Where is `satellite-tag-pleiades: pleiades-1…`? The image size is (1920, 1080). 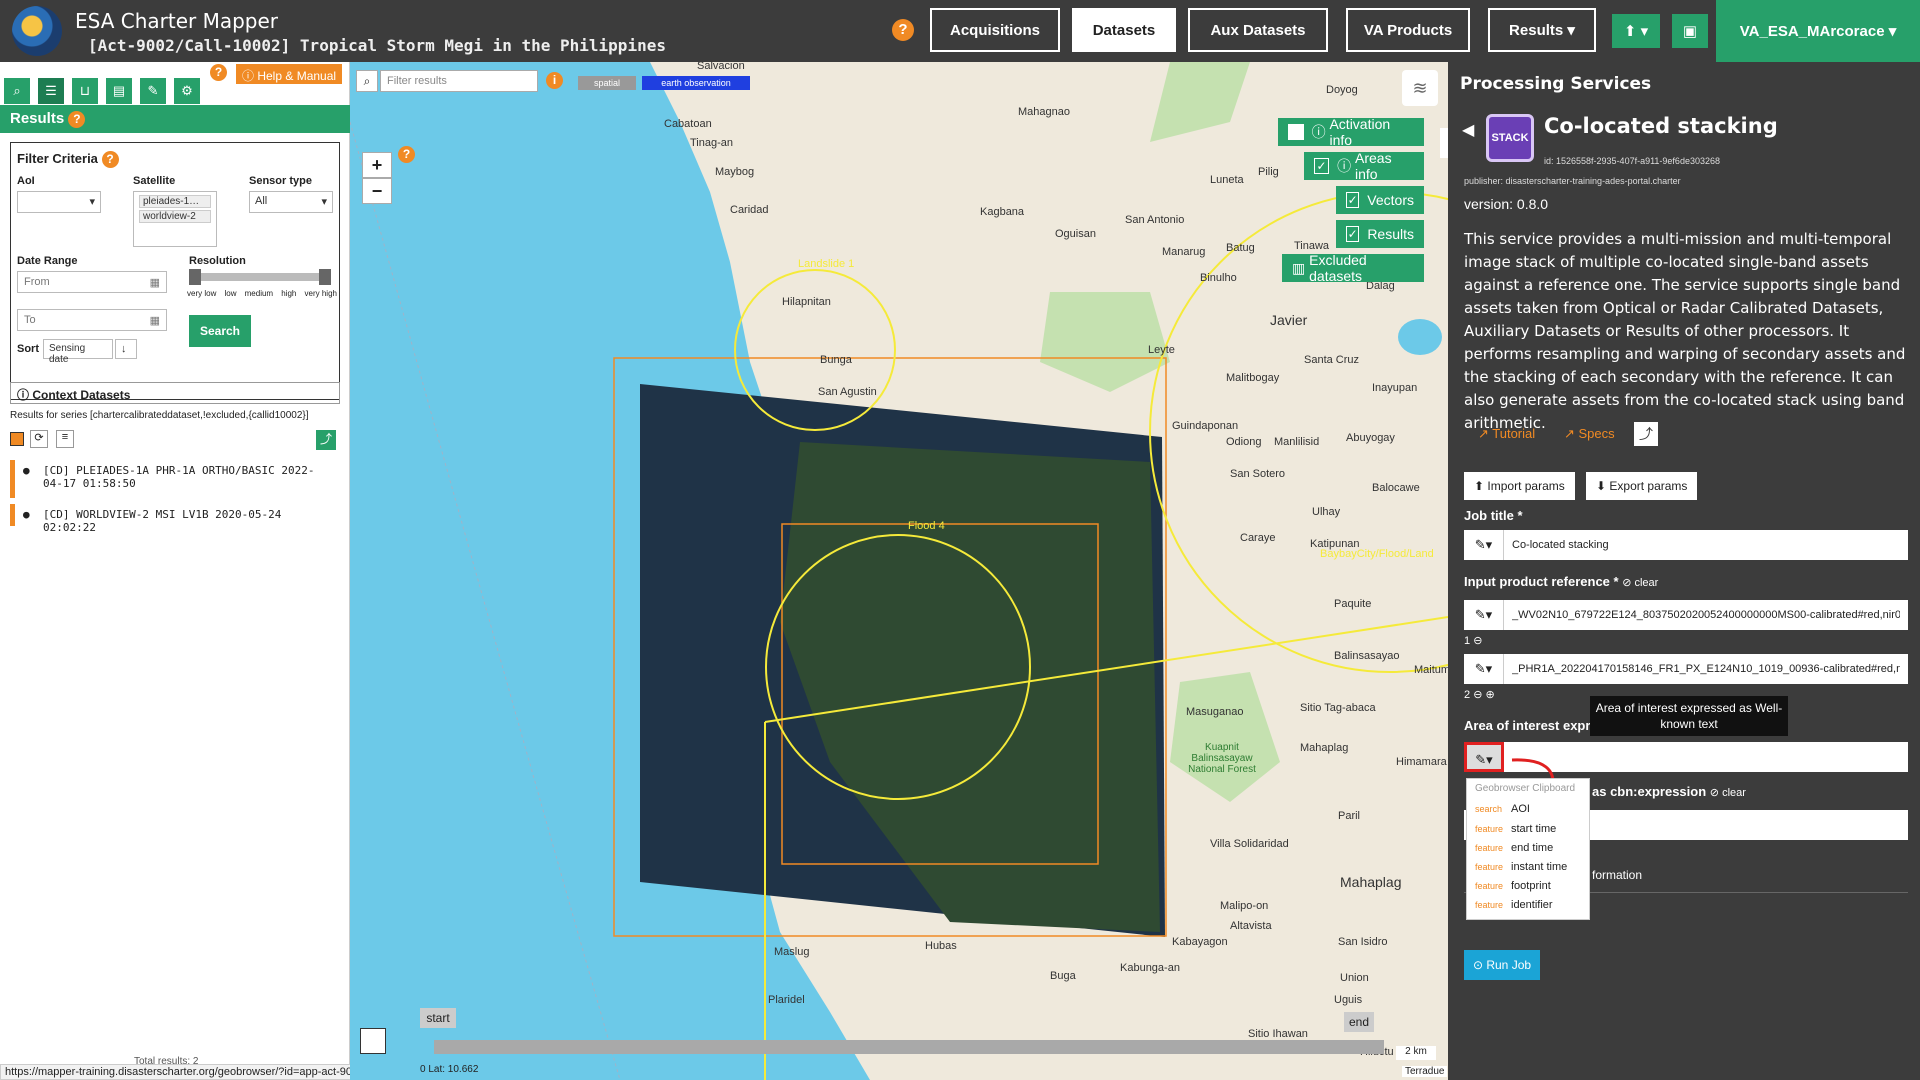 satellite-tag-pleiades: pleiades-1… is located at coordinates (175, 201).